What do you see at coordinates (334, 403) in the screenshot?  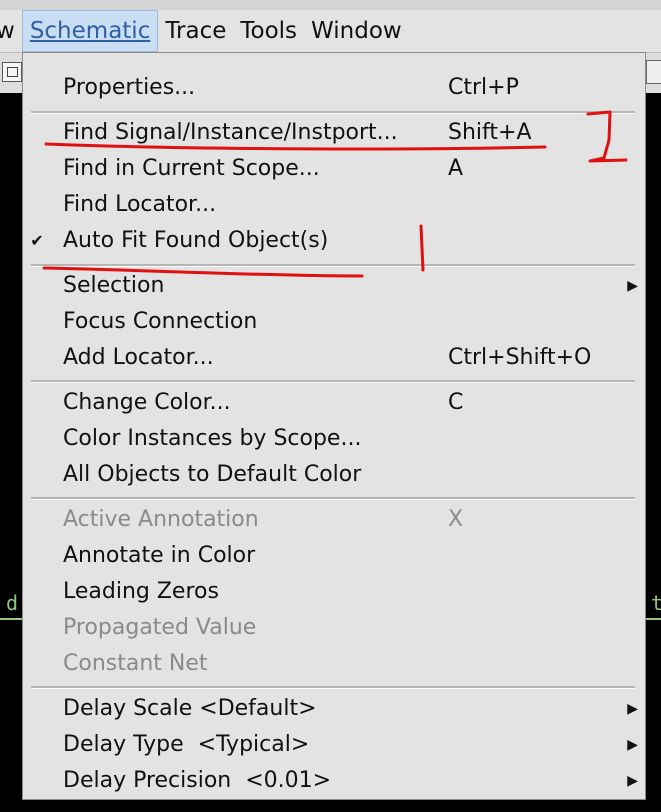 I see `menu-item-change-color: Change Color... C` at bounding box center [334, 403].